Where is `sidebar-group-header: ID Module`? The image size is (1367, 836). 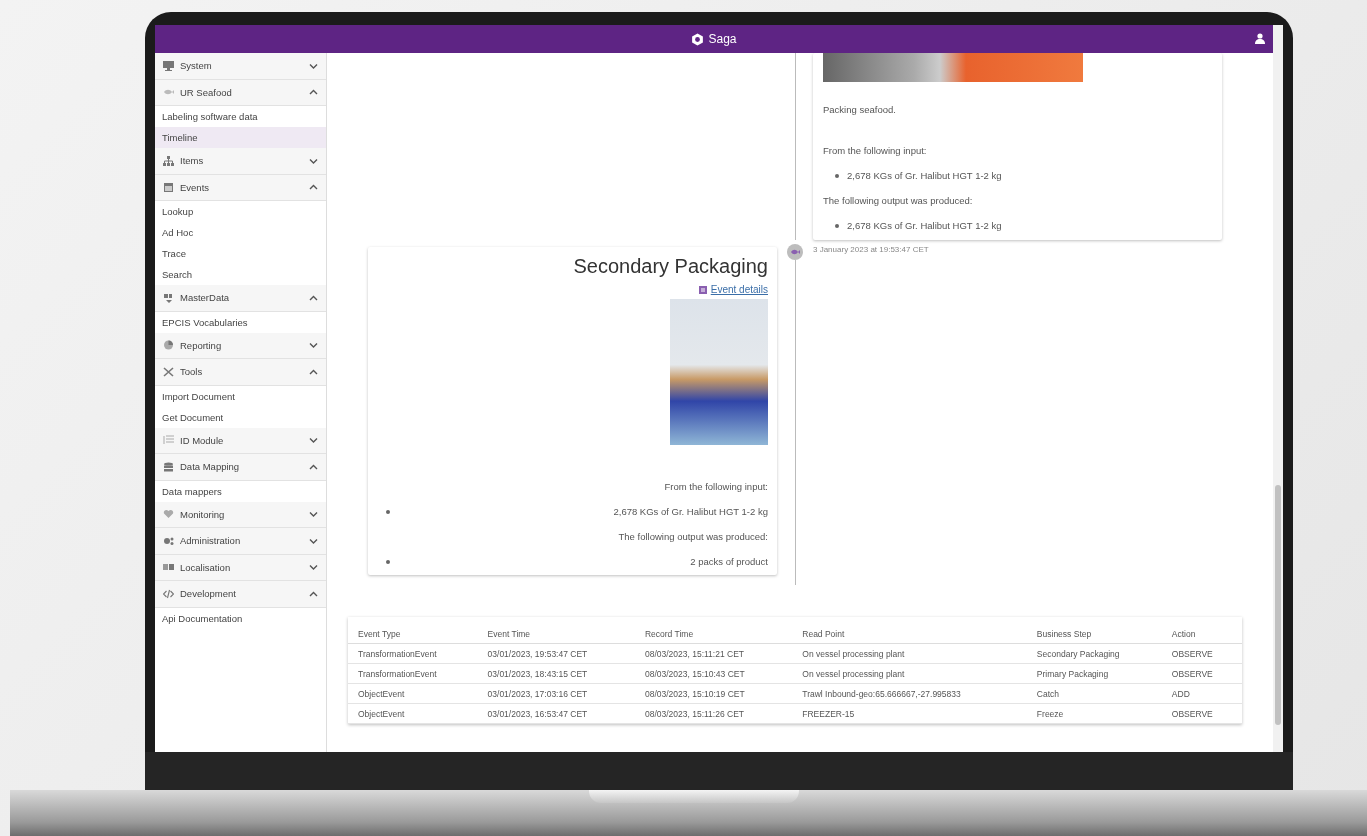
sidebar-group-header: ID Module is located at coordinates (240, 440).